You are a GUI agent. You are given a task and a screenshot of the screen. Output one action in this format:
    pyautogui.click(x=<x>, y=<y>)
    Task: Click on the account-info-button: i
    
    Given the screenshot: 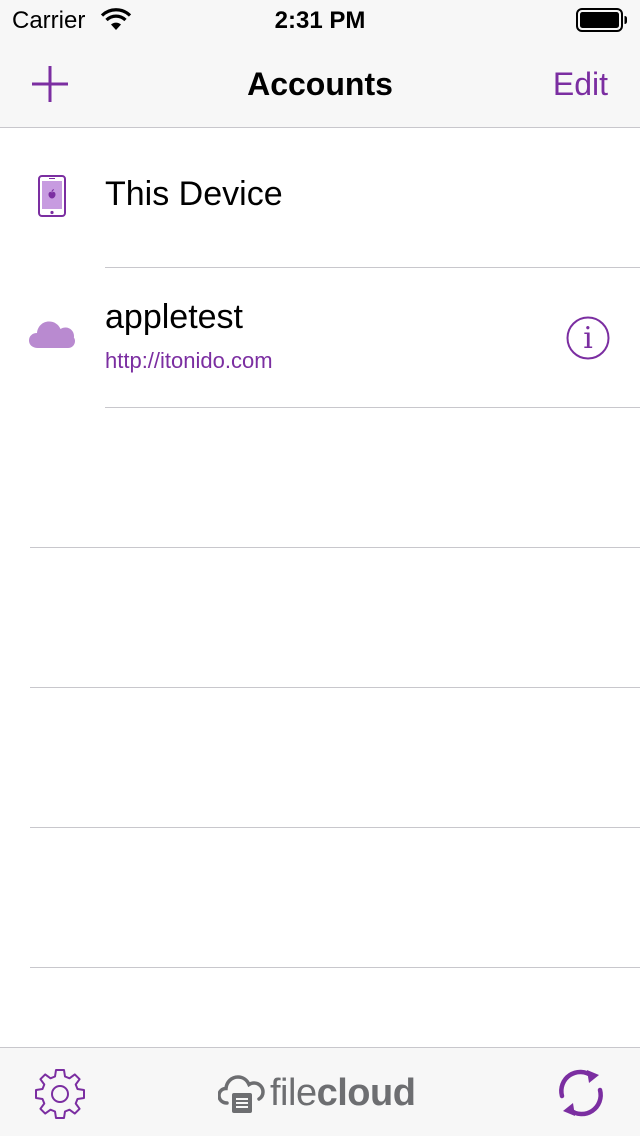 What is the action you would take?
    pyautogui.click(x=588, y=338)
    